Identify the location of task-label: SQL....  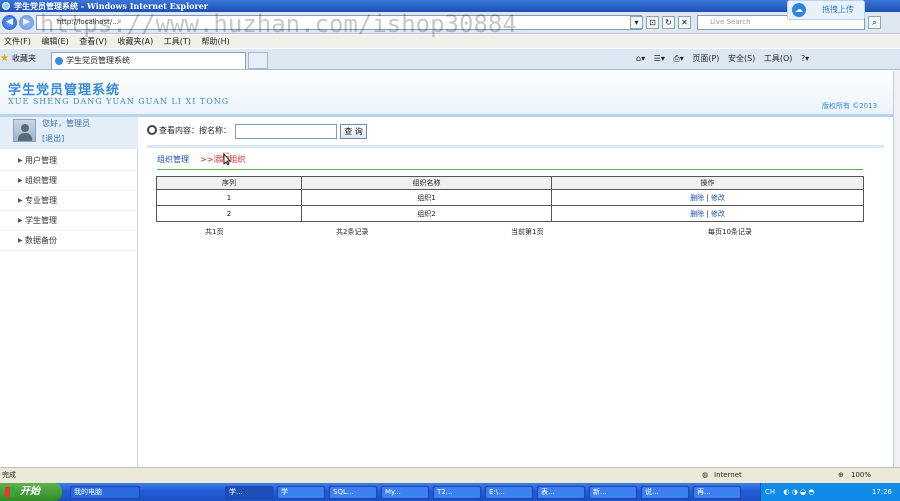
(343, 492).